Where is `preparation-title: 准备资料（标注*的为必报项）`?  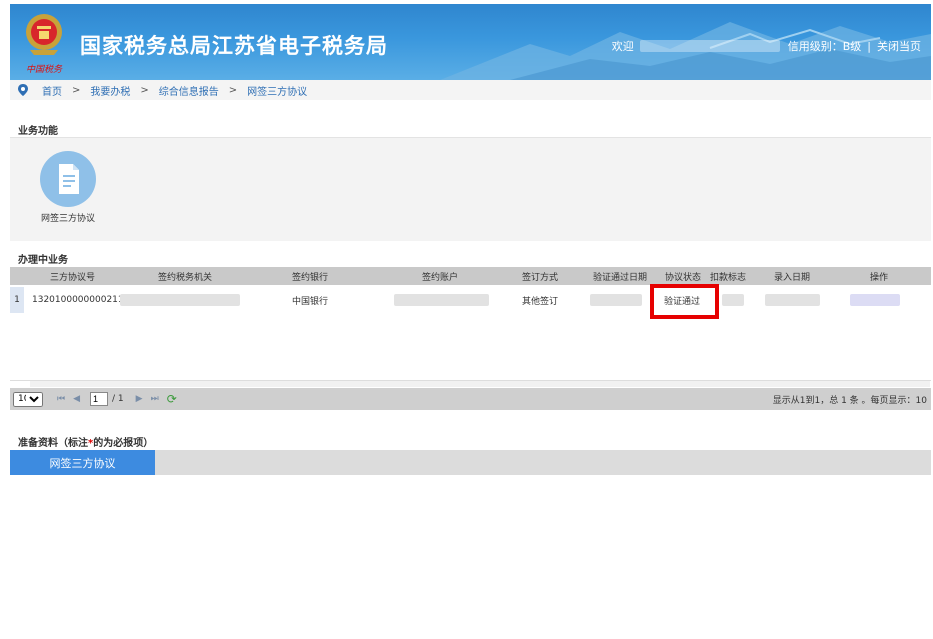
preparation-title: 准备资料（标注*的为必报项） is located at coordinates (85, 441).